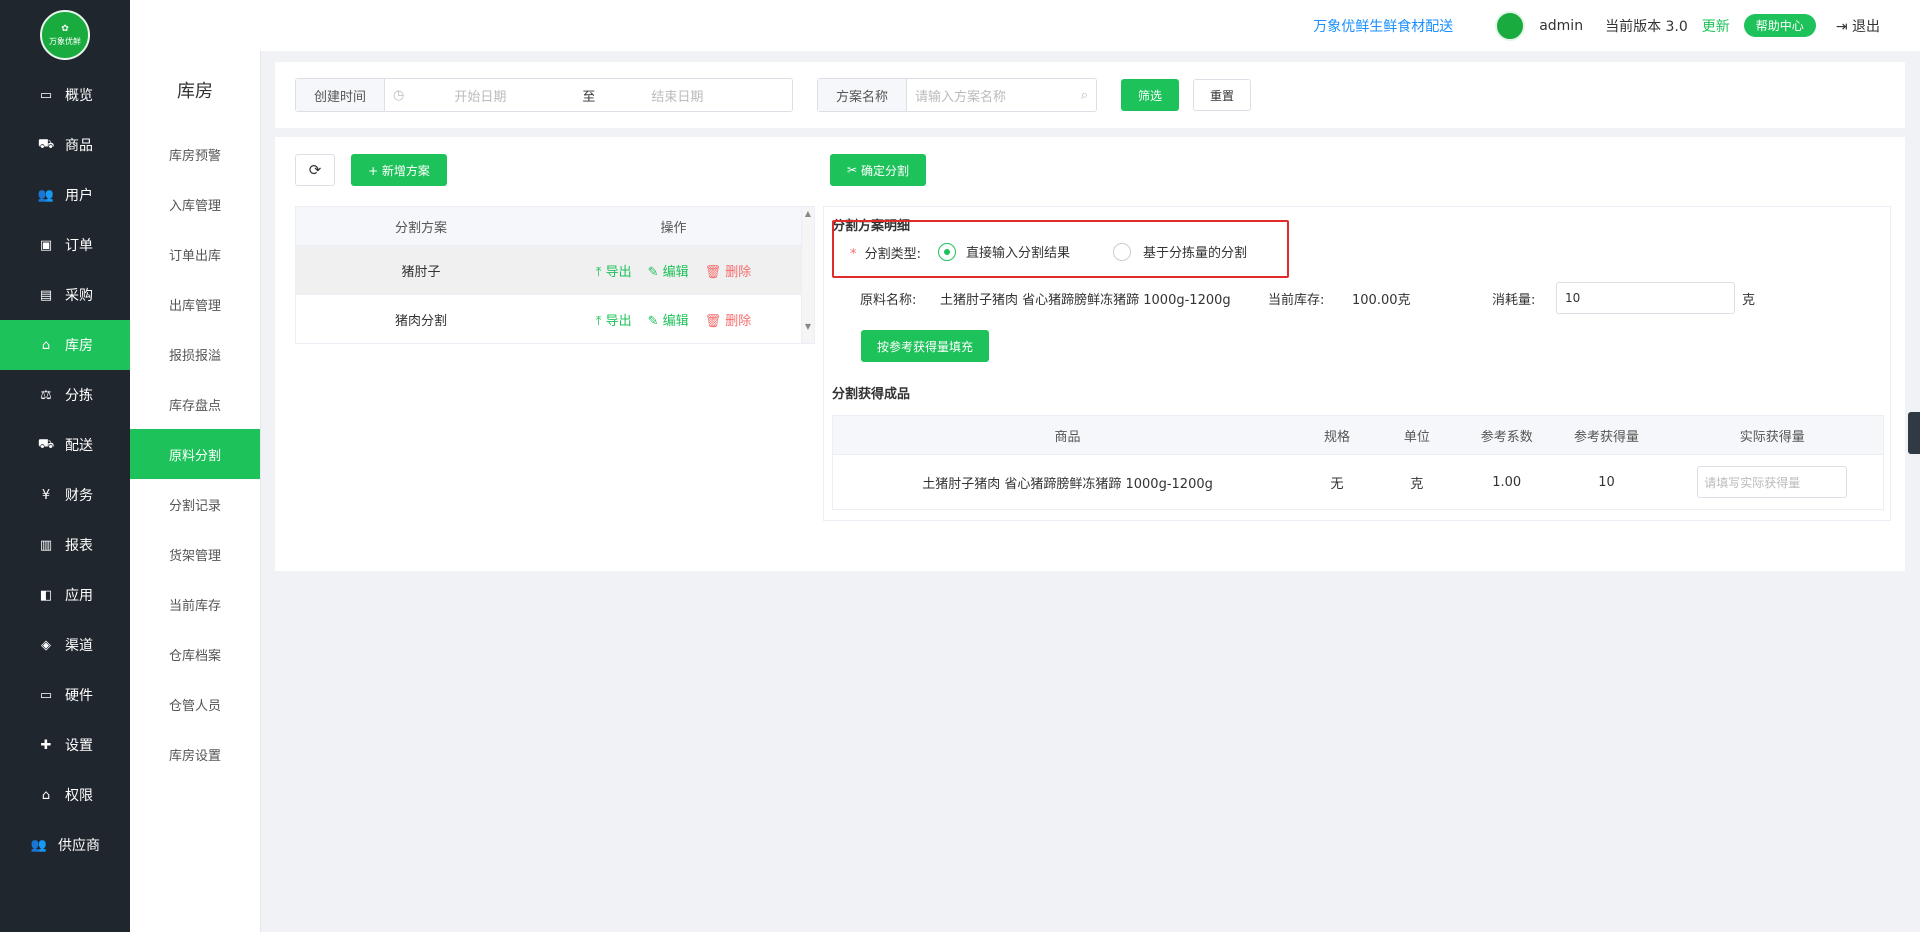 Image resolution: width=1920 pixels, height=932 pixels. I want to click on nav-item-12: ▭ 硬件, so click(65, 695).